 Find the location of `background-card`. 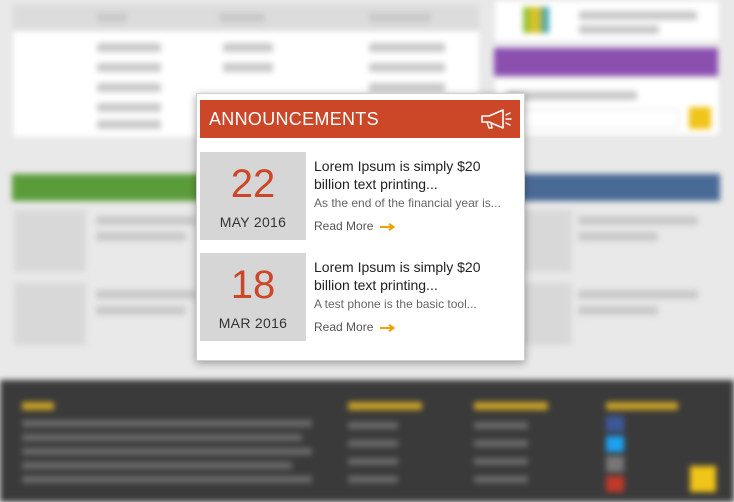

background-card is located at coordinates (607, 21).